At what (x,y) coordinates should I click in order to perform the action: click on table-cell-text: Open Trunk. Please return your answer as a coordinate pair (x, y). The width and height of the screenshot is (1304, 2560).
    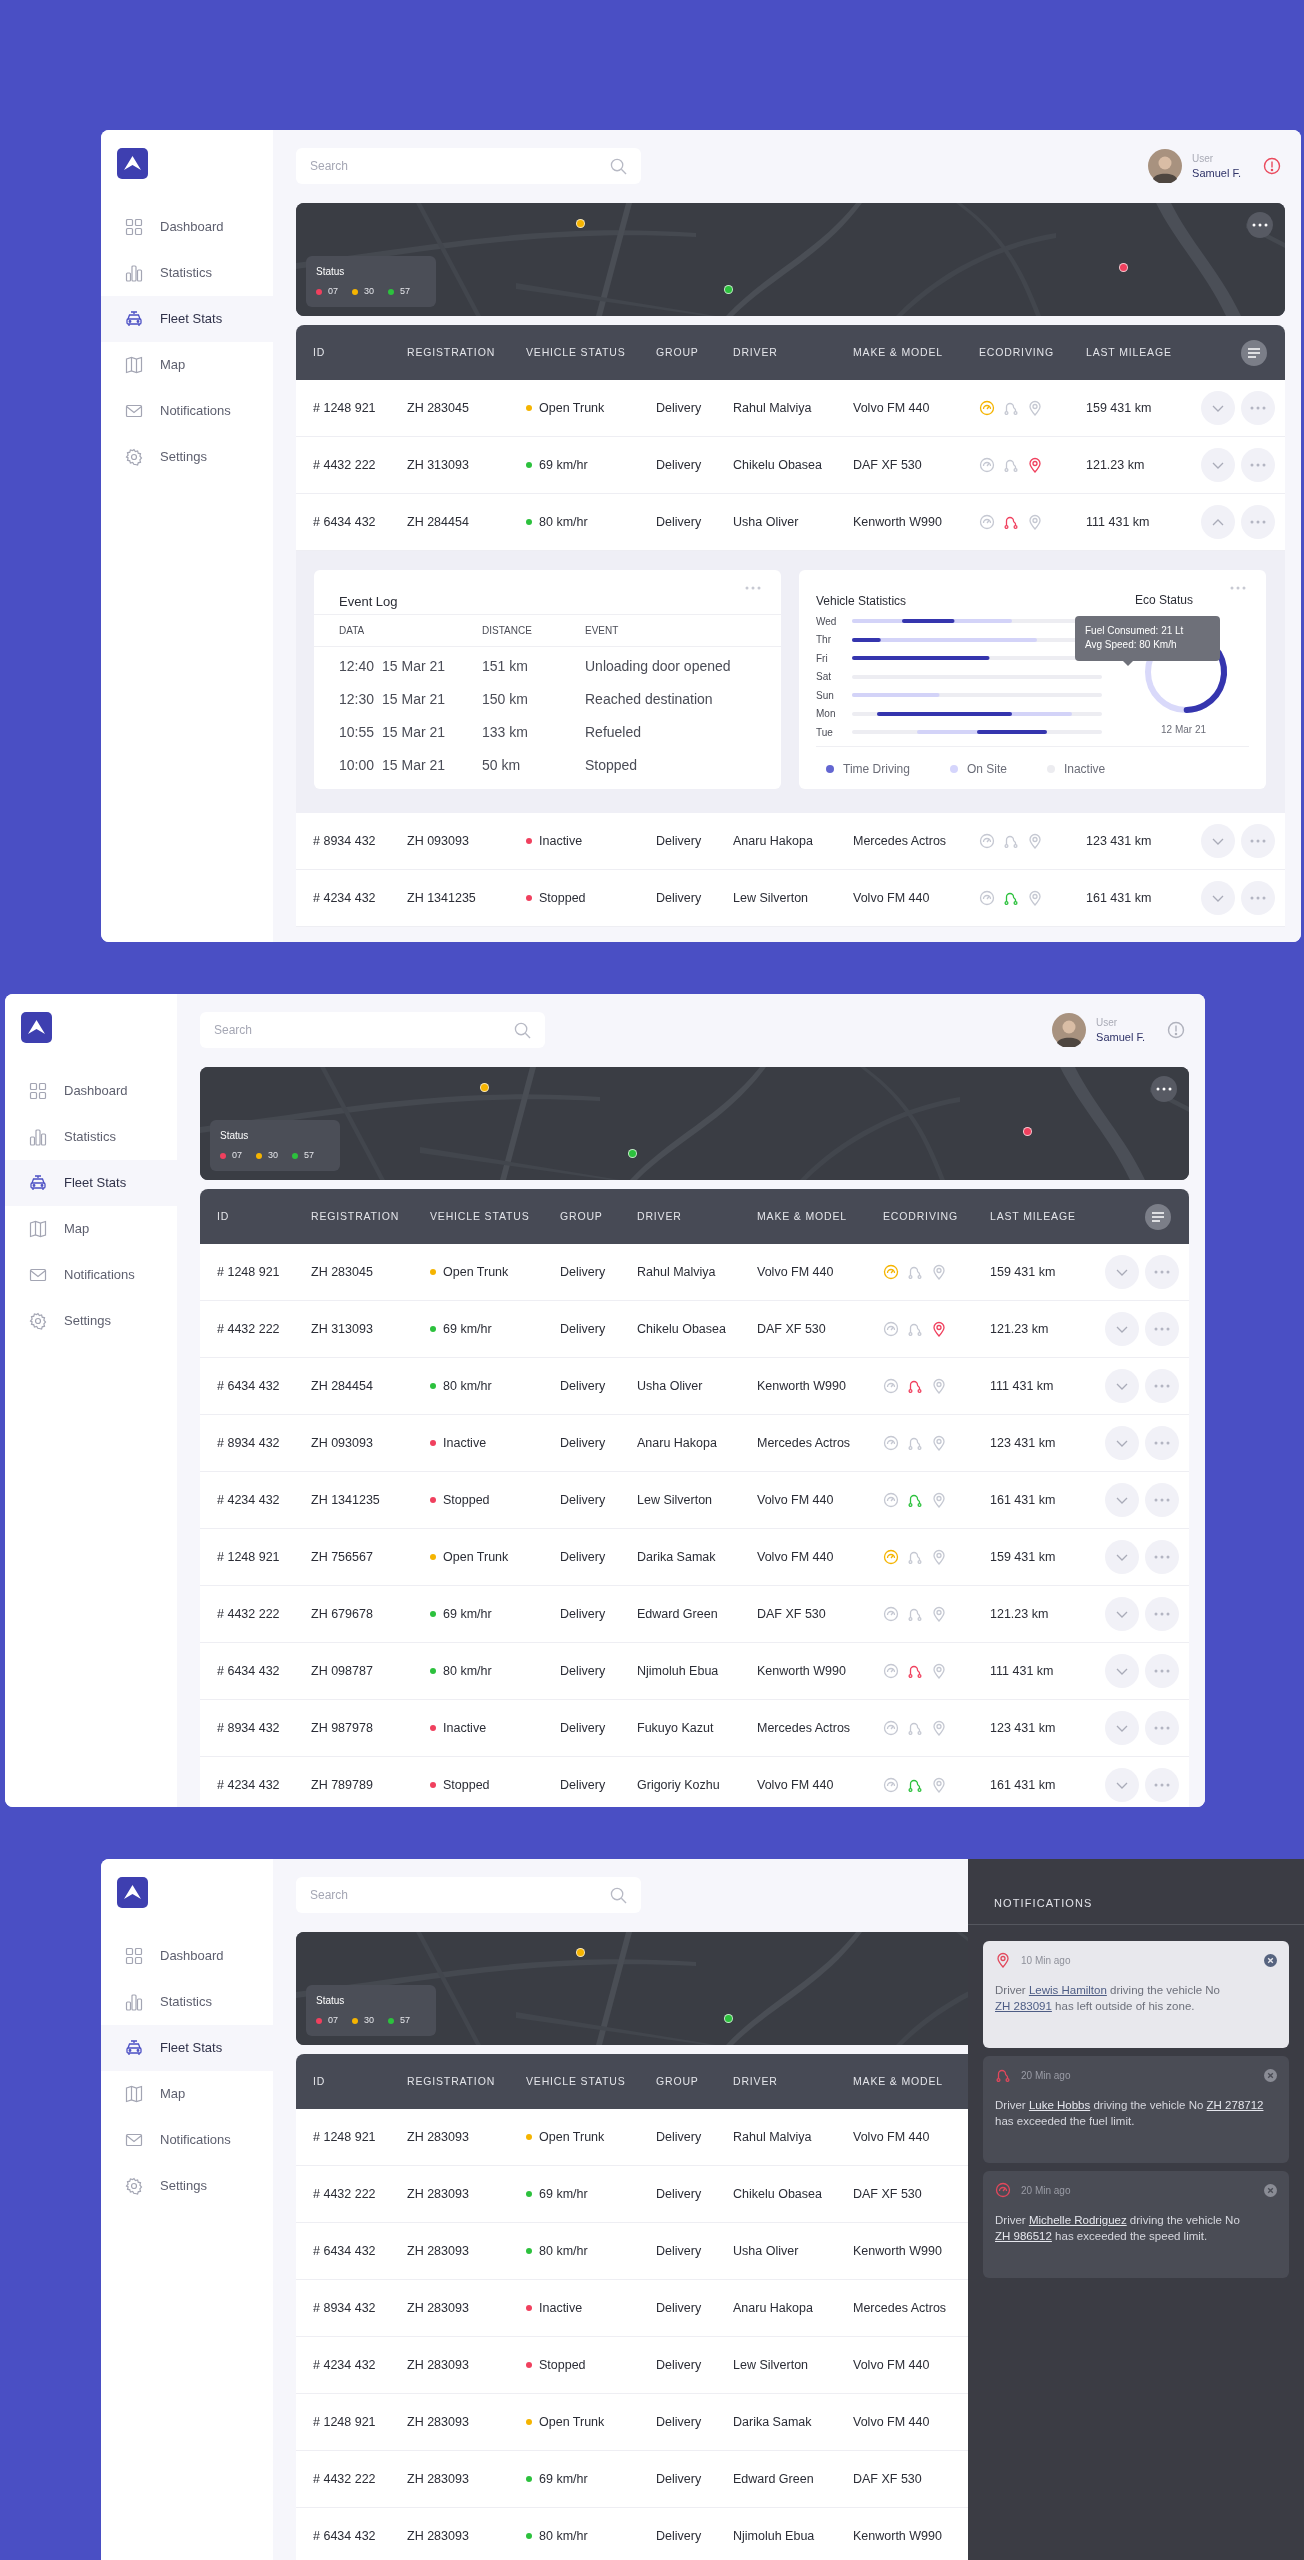
    Looking at the image, I should click on (572, 2137).